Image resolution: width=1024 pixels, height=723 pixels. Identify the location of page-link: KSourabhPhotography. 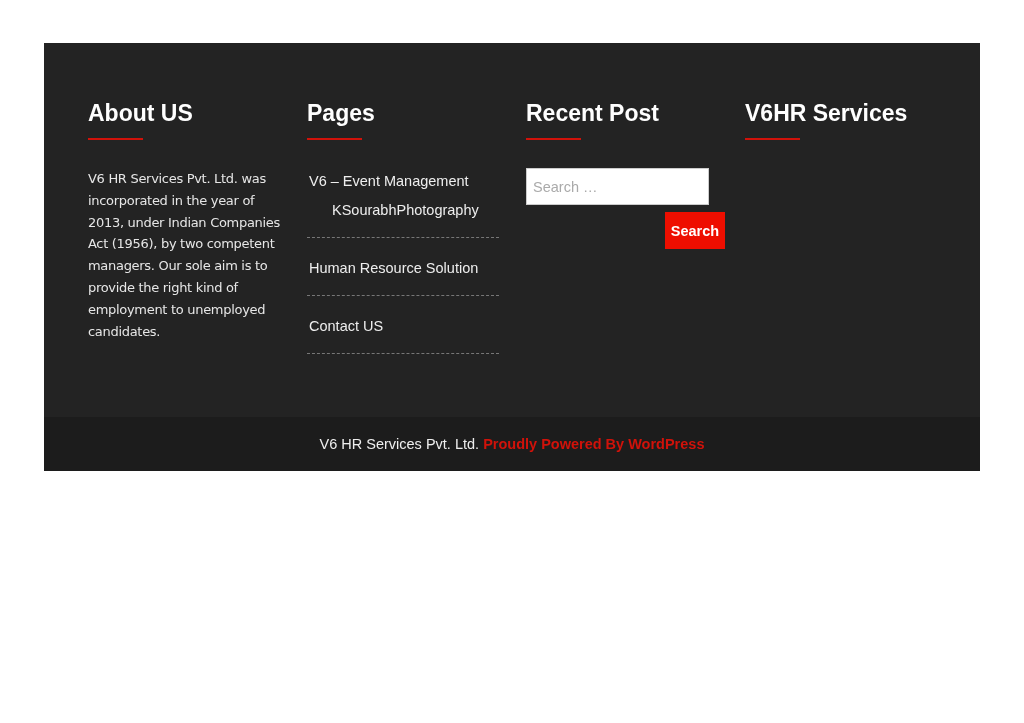
(393, 210).